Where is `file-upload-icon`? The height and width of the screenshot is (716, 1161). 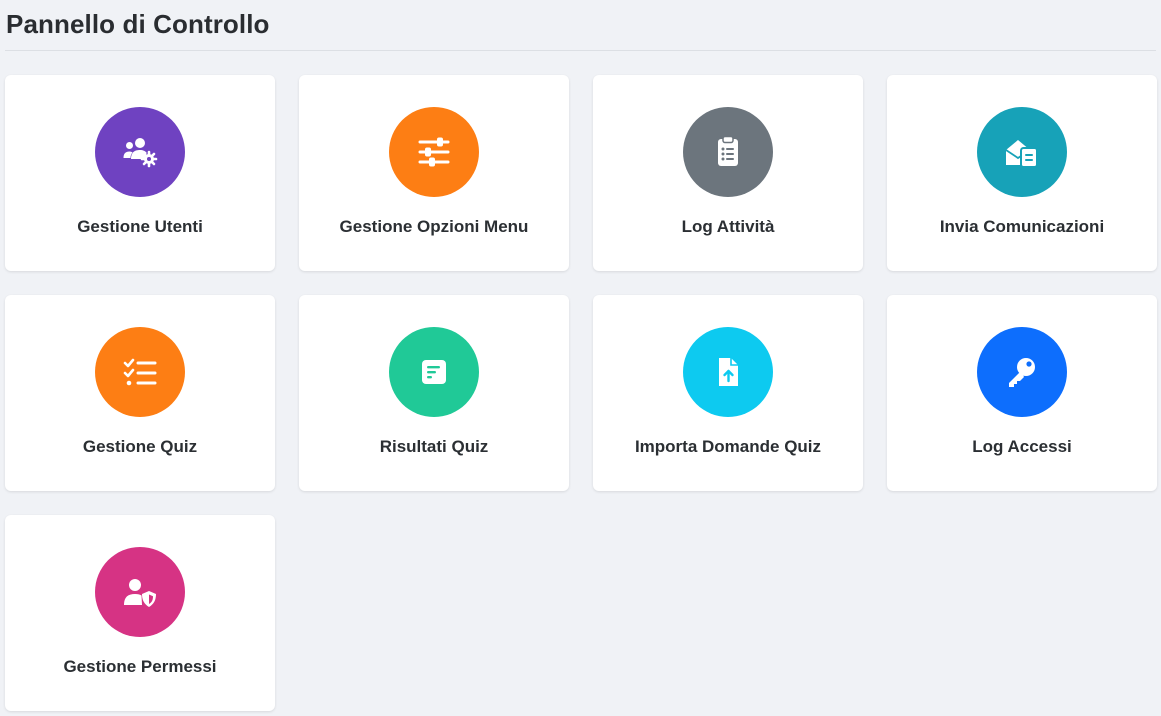 file-upload-icon is located at coordinates (728, 372).